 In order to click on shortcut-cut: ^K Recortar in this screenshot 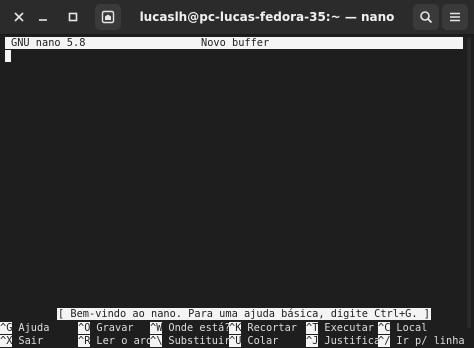, I will do `click(263, 328)`.